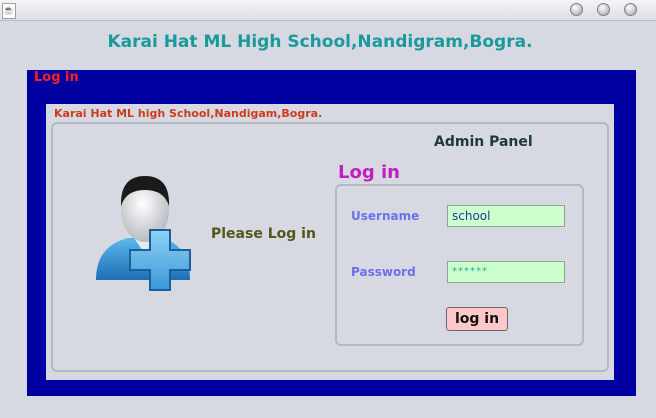 The height and width of the screenshot is (418, 656). What do you see at coordinates (506, 216) in the screenshot?
I see `username-field: school` at bounding box center [506, 216].